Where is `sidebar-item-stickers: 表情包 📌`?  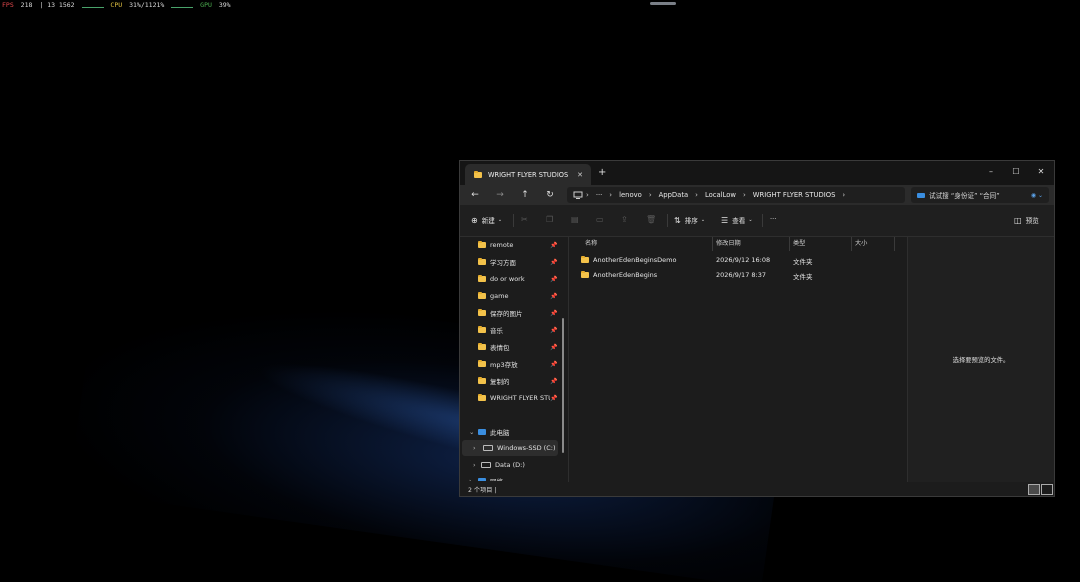 sidebar-item-stickers: 表情包 📌 is located at coordinates (511, 347).